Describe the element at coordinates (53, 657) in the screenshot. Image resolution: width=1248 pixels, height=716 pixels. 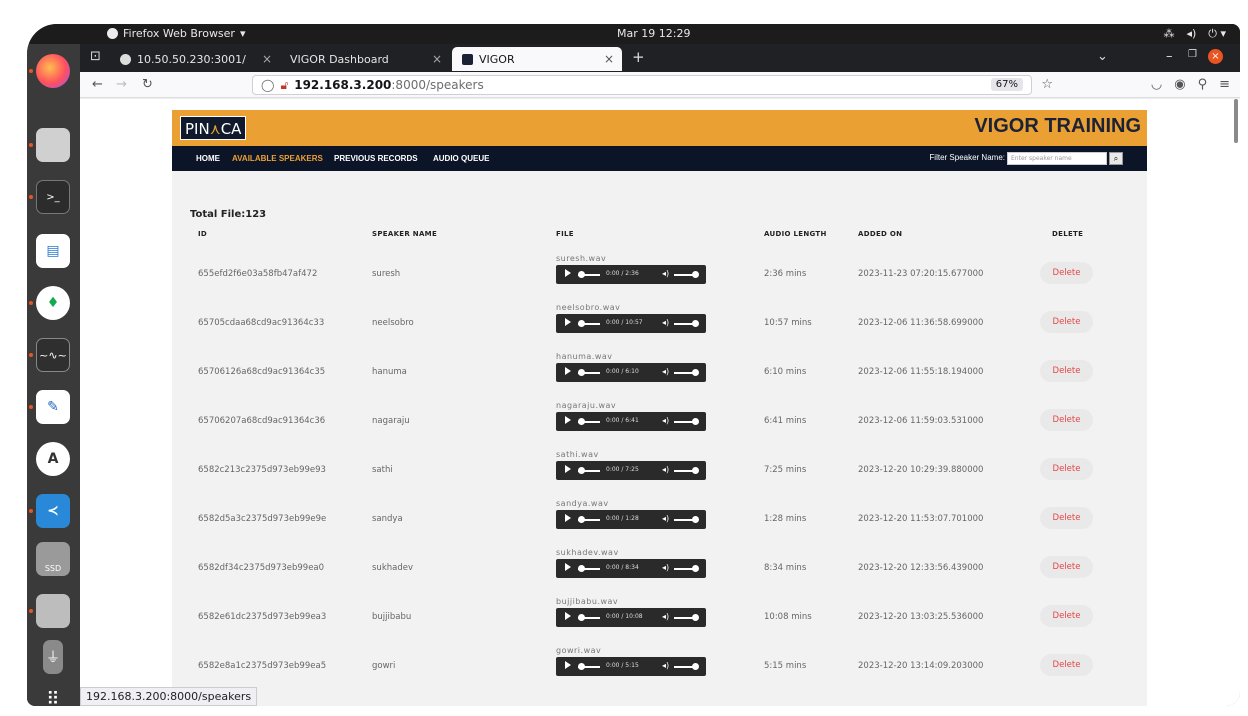
I see `usb-icon: ⏚` at that location.